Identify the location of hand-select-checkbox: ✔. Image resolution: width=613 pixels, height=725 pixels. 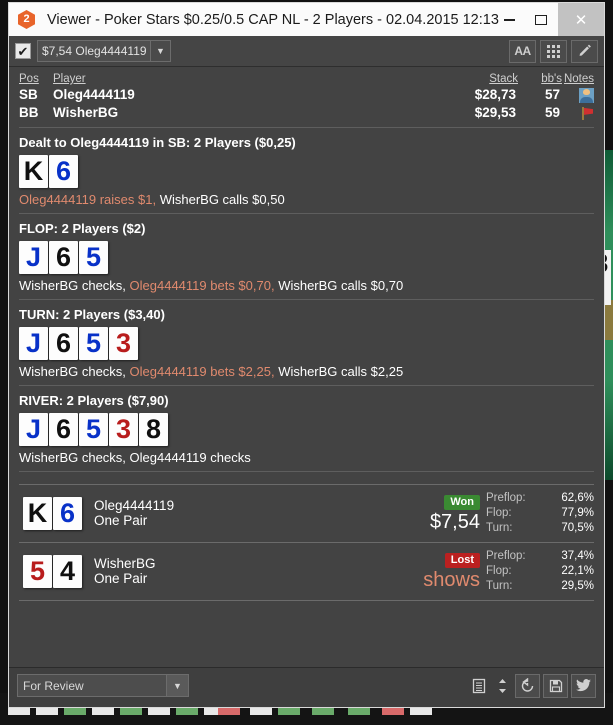
(23, 51).